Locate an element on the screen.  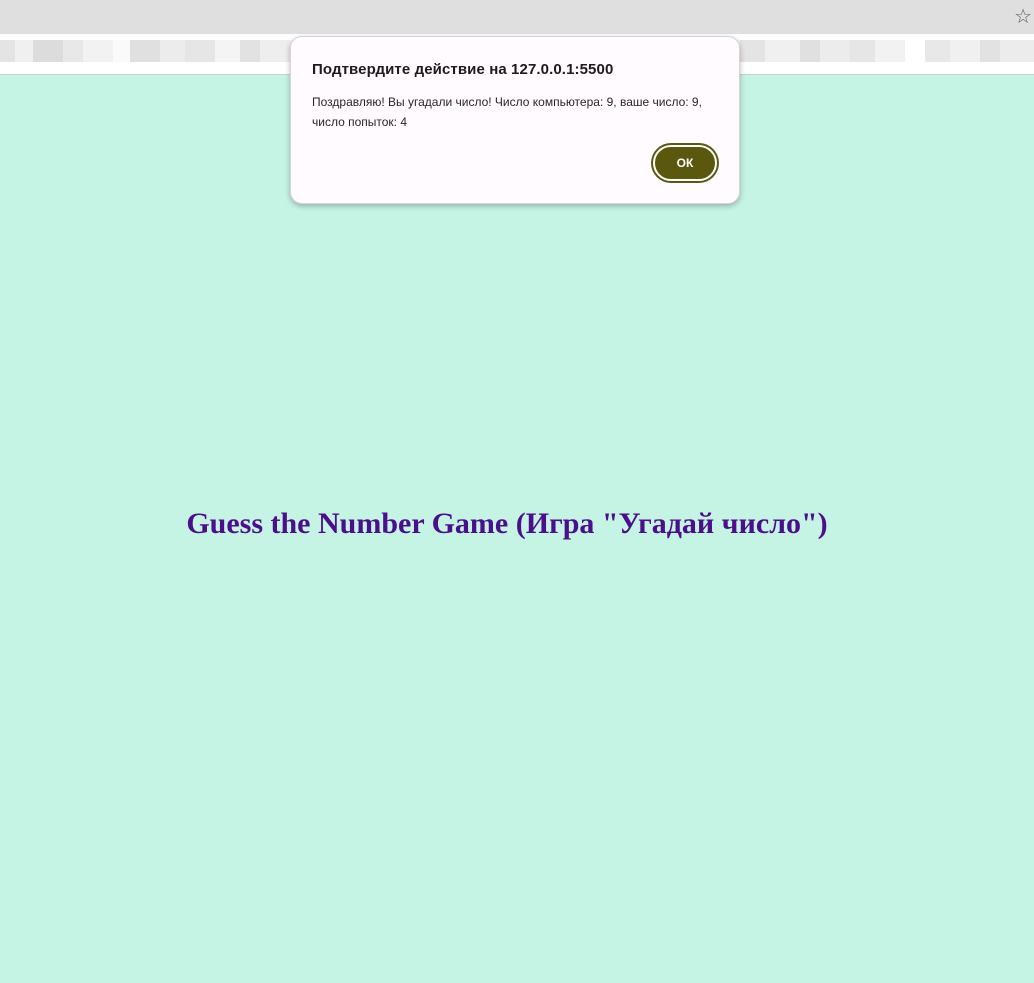
star-icon: ☆ is located at coordinates (1023, 16).